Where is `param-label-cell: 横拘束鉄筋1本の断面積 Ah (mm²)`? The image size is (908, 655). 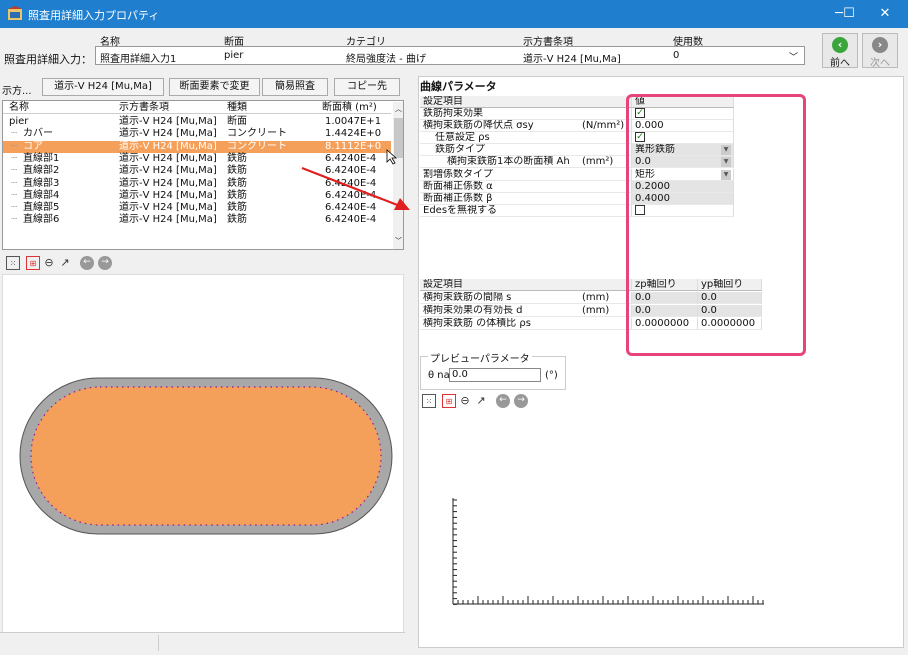
param-label-cell: 横拘束鉄筋1本の断面積 Ah (mm²) is located at coordinates (526, 162).